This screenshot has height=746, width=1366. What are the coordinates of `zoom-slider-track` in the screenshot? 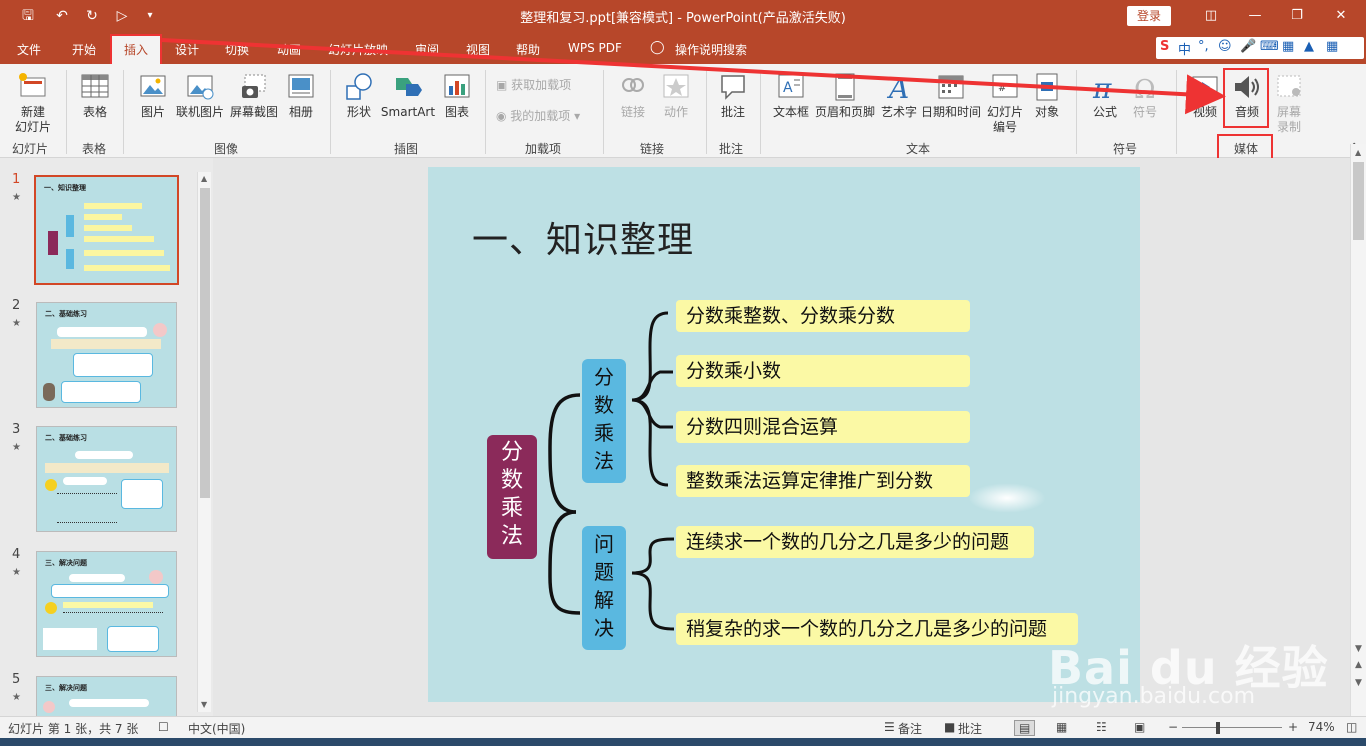 It's located at (1232, 727).